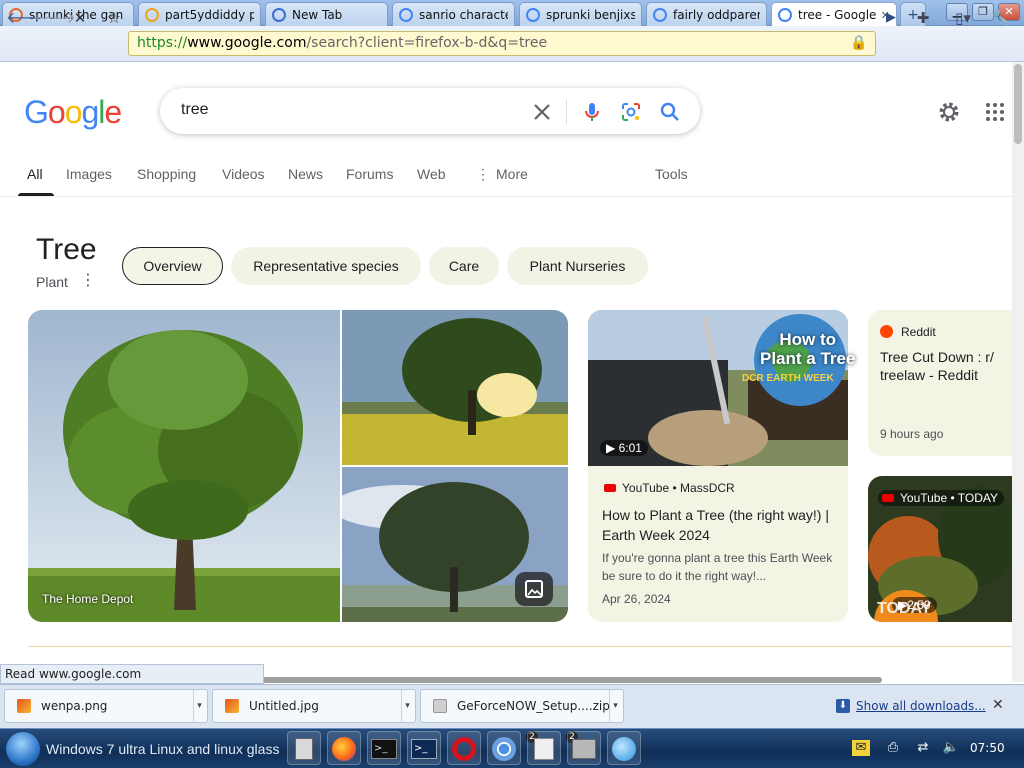  Describe the element at coordinates (843, 706) in the screenshot. I see `download-icon: ⬇` at that location.